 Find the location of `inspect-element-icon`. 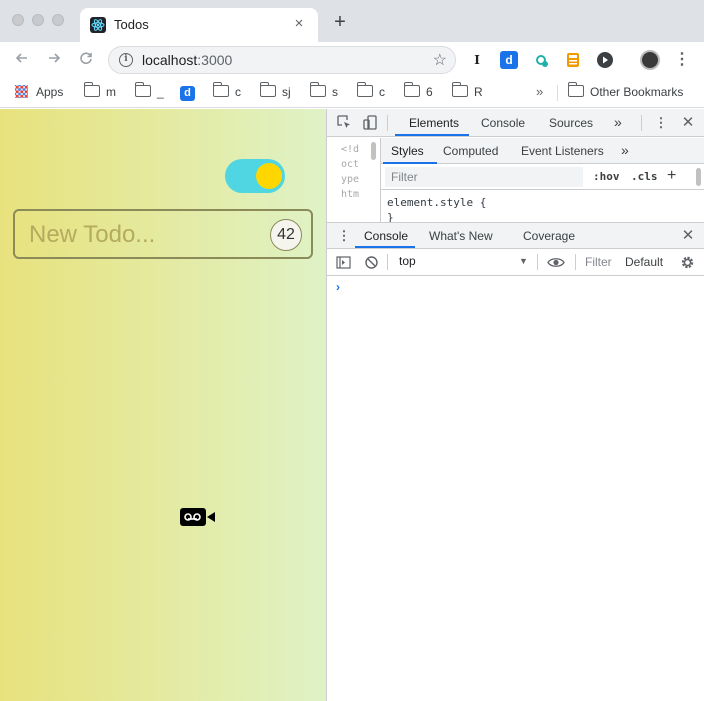

inspect-element-icon is located at coordinates (344, 123).